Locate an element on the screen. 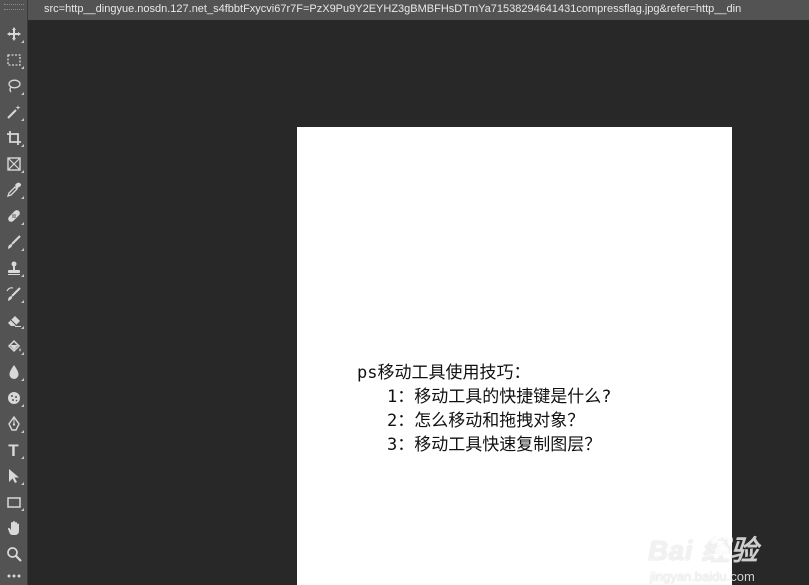  tools-panel: T is located at coordinates (14, 292).